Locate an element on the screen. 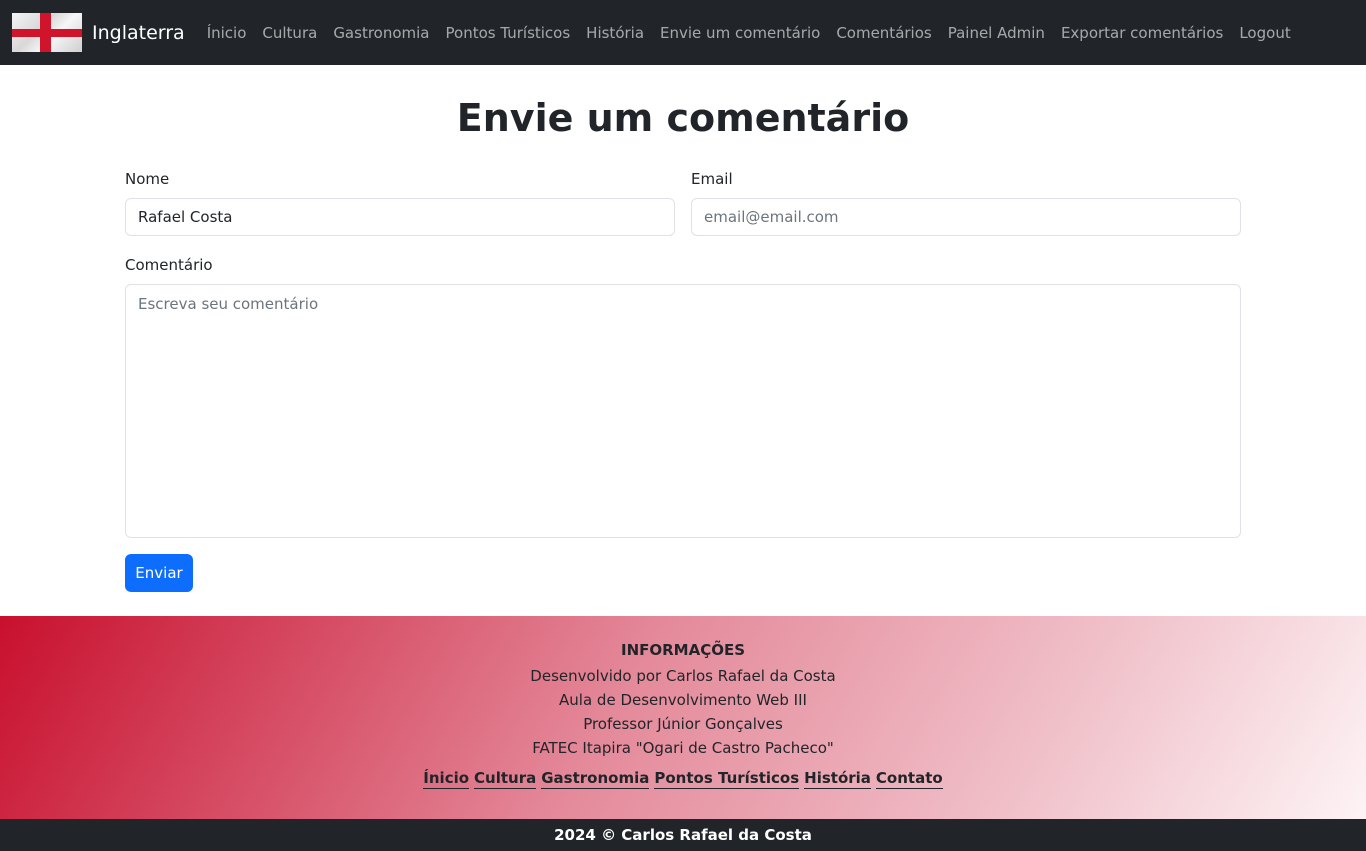  name-label: Nome is located at coordinates (147, 179).